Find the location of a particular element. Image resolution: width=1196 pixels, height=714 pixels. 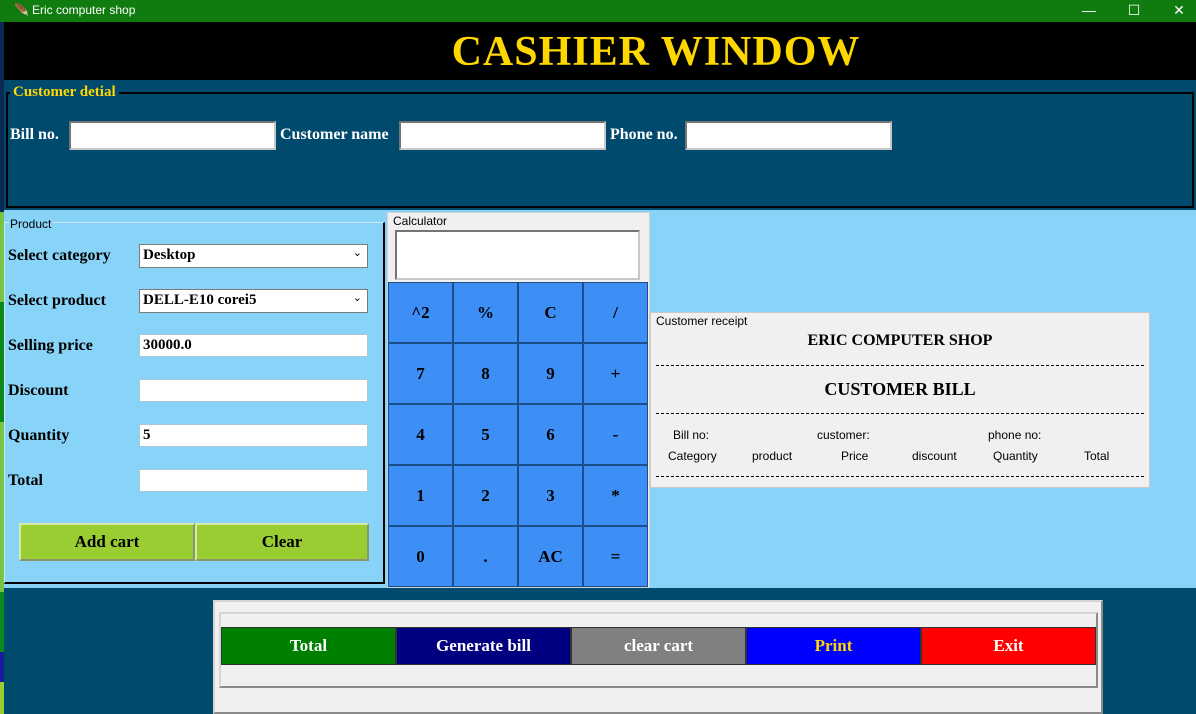

receipt-column-header: Category is located at coordinates (692, 456).